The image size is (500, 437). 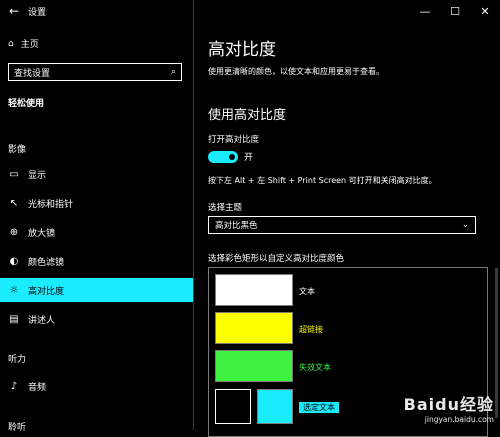 I want to click on hyperlink-color-swatch, so click(x=254, y=328).